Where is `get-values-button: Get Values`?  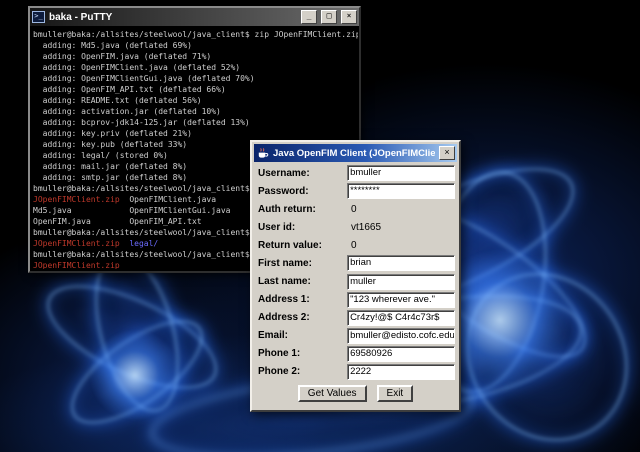 get-values-button: Get Values is located at coordinates (332, 393).